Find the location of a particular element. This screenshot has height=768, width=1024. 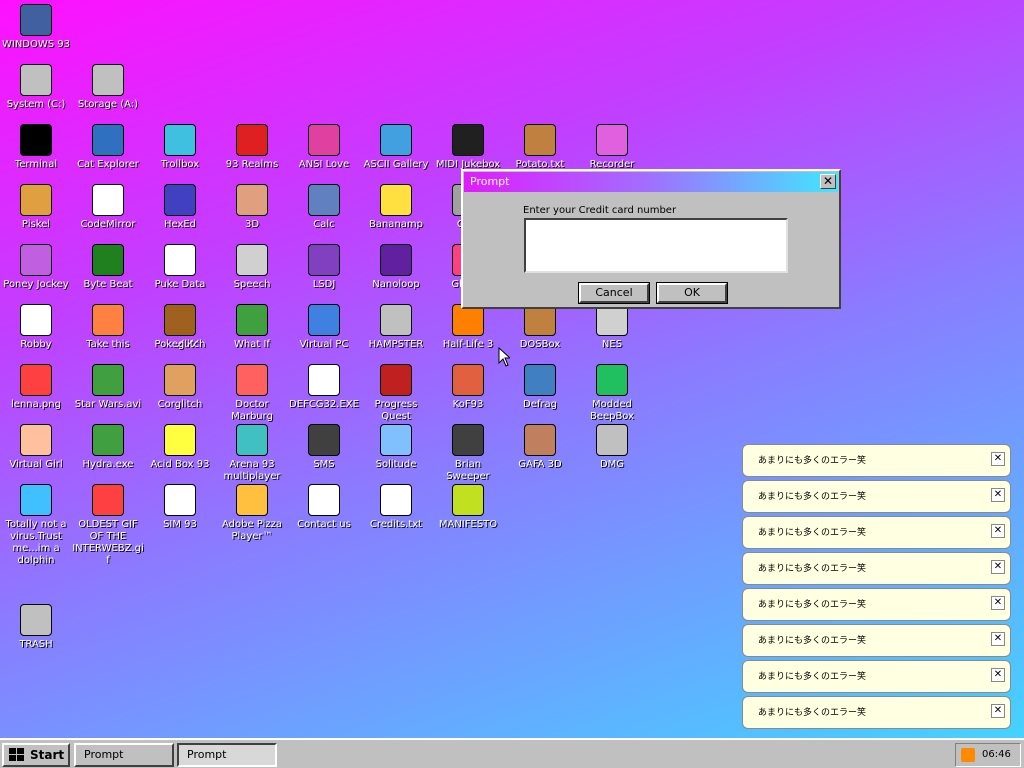

desktop-icon: Corglitch is located at coordinates (180, 387).